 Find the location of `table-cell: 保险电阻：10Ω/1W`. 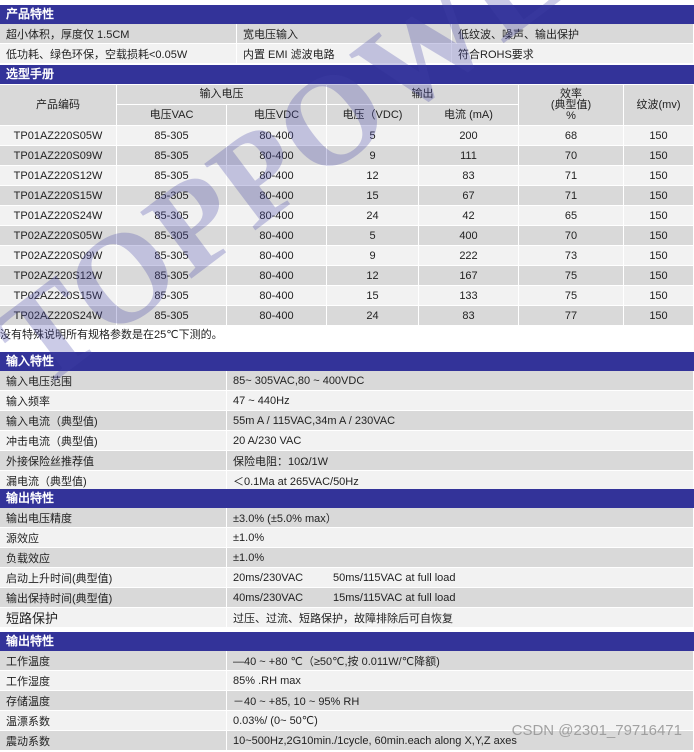

table-cell: 保险电阻：10Ω/1W is located at coordinates (460, 461).